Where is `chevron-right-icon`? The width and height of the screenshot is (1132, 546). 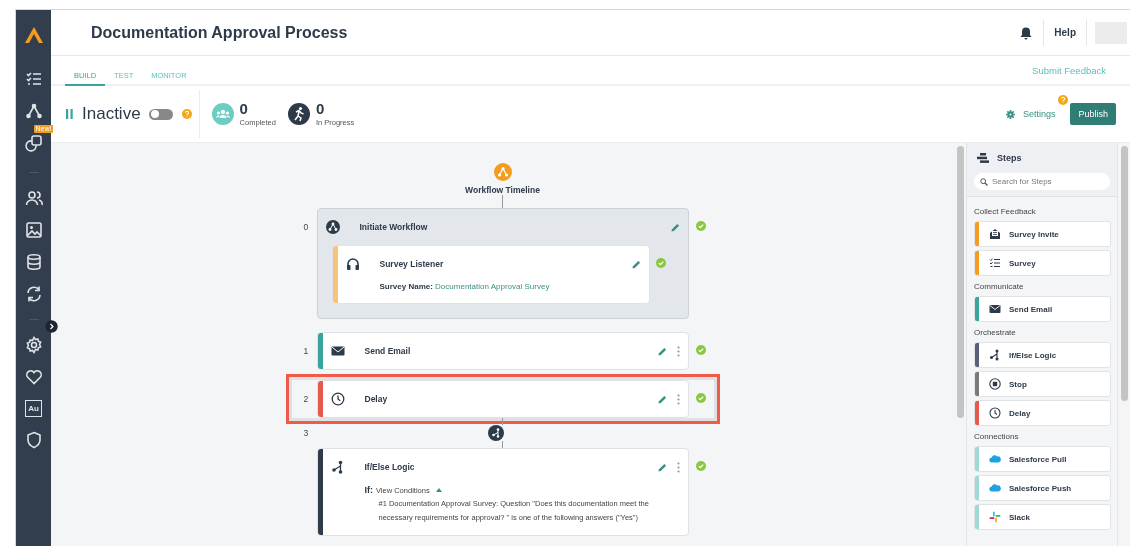 chevron-right-icon is located at coordinates (51, 326).